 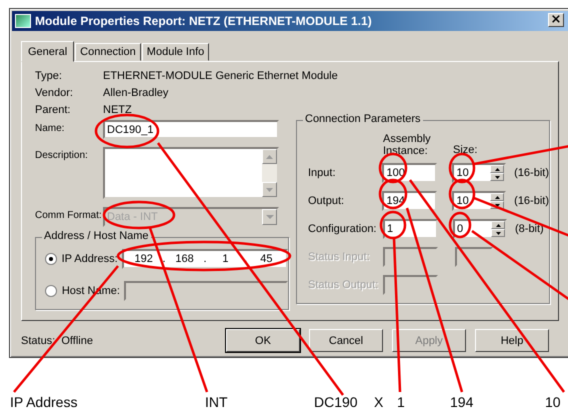 I want to click on field-value: NETZ, so click(x=117, y=110).